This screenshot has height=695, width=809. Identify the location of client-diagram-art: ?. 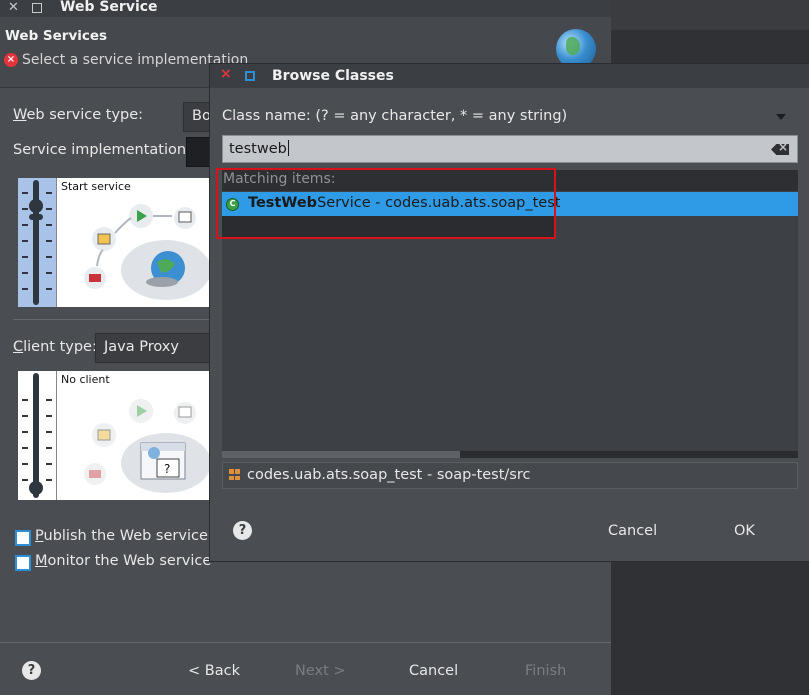
(140, 442).